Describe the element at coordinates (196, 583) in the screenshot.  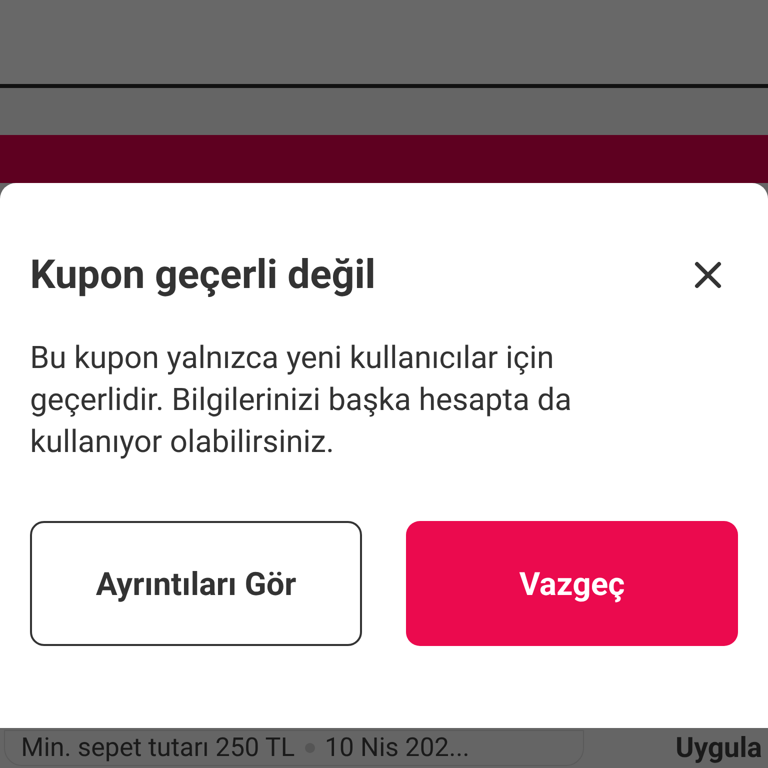
I see `details-button: Ayrıntıları Gör` at that location.